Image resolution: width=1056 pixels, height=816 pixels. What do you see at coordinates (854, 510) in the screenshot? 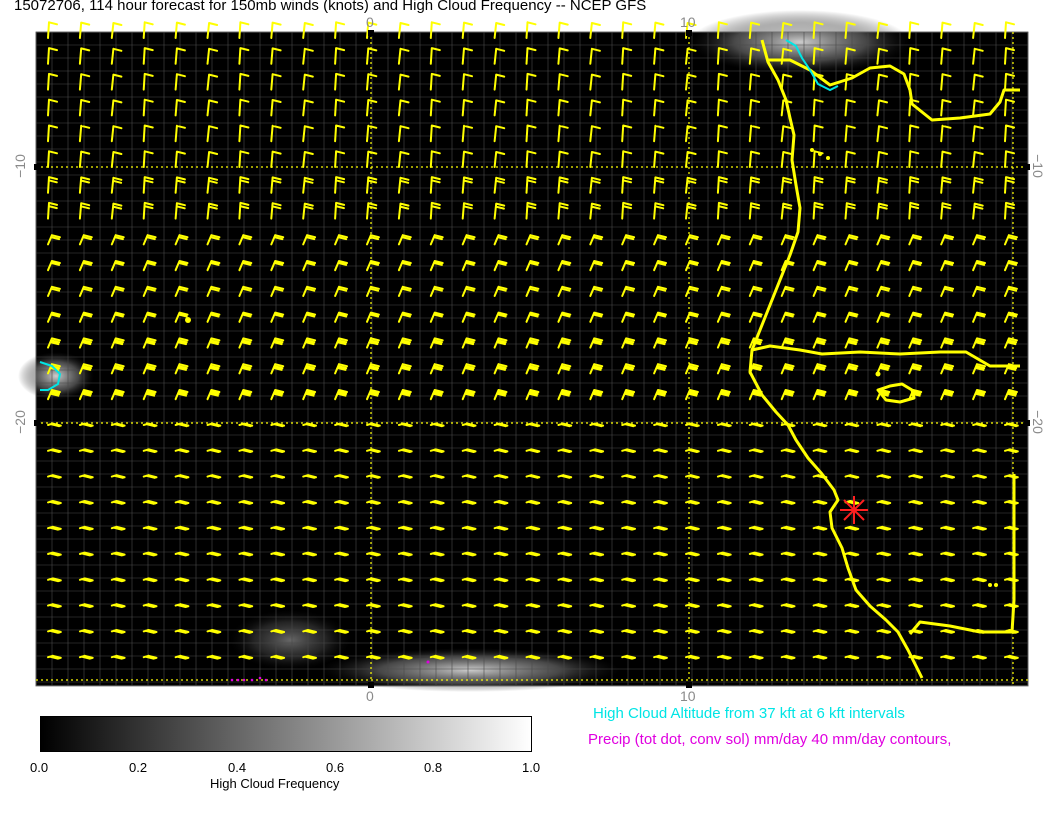
I see `asterisk-star-icon` at bounding box center [854, 510].